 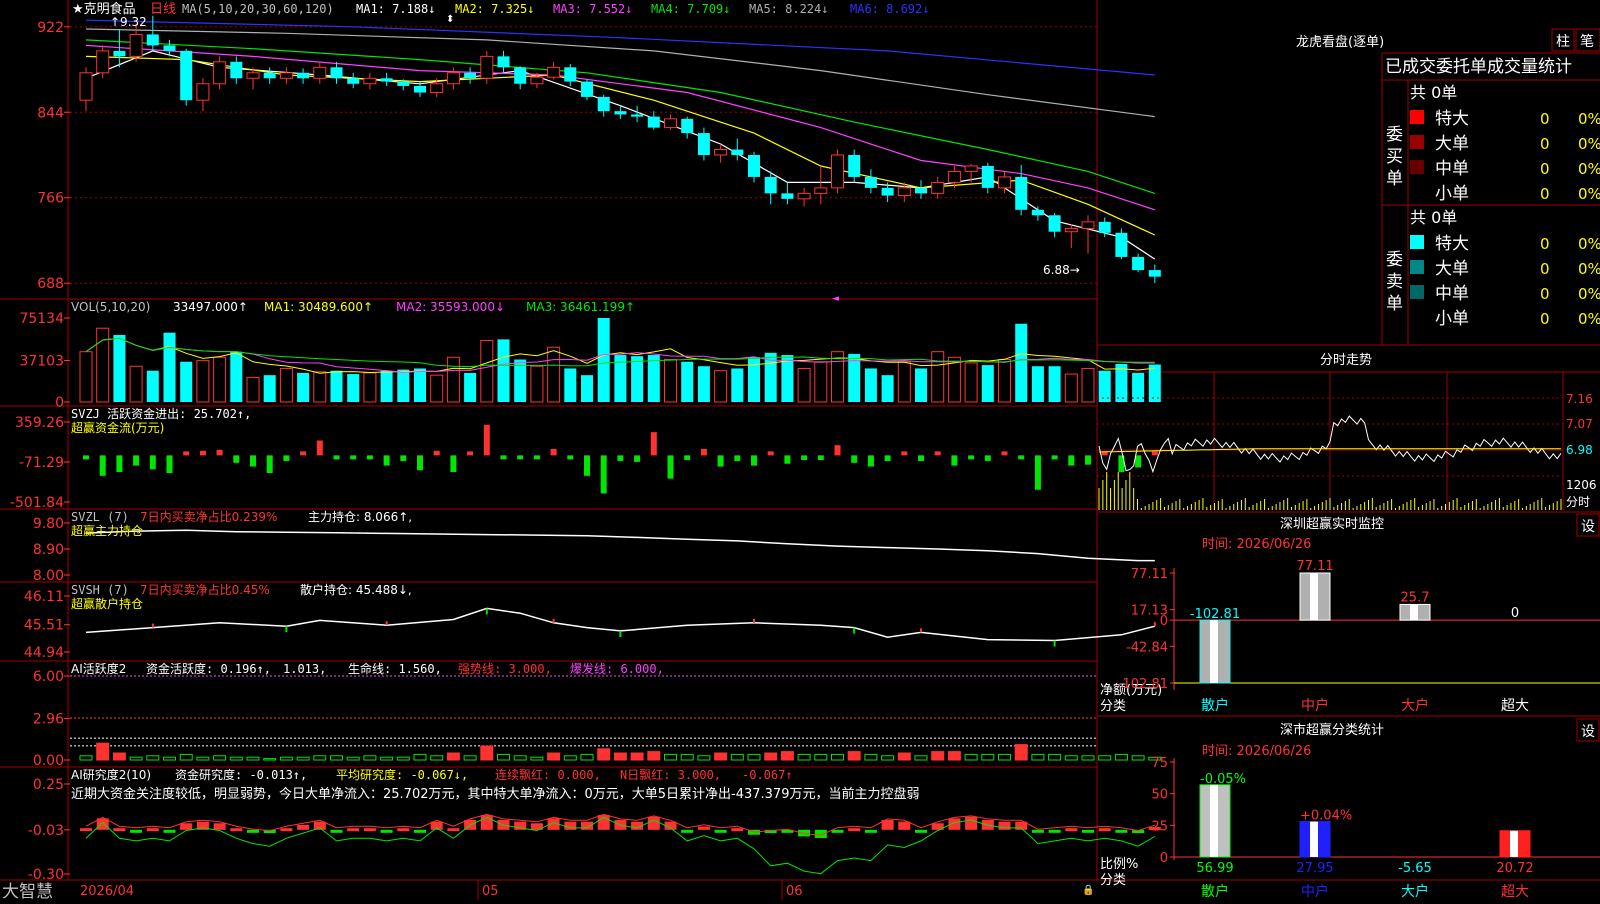 What do you see at coordinates (210, 307) in the screenshot?
I see `vol-value: 33497.000↑` at bounding box center [210, 307].